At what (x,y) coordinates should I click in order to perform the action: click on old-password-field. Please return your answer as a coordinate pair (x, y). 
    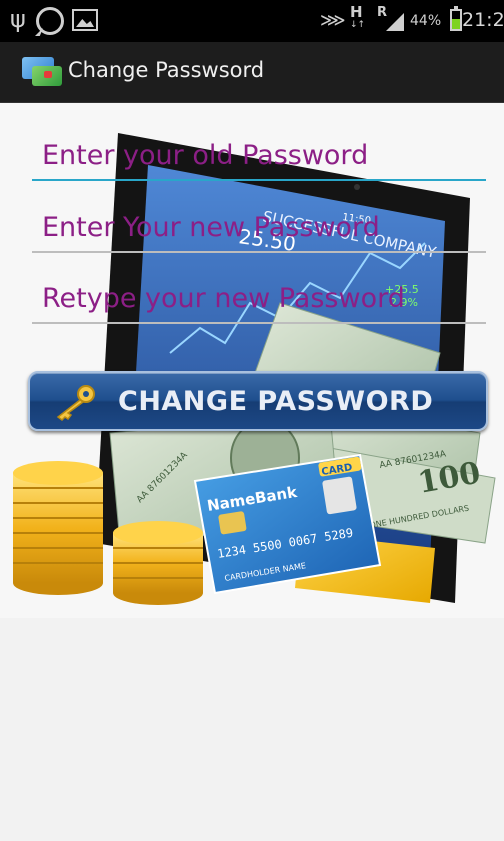
    Looking at the image, I should click on (259, 156).